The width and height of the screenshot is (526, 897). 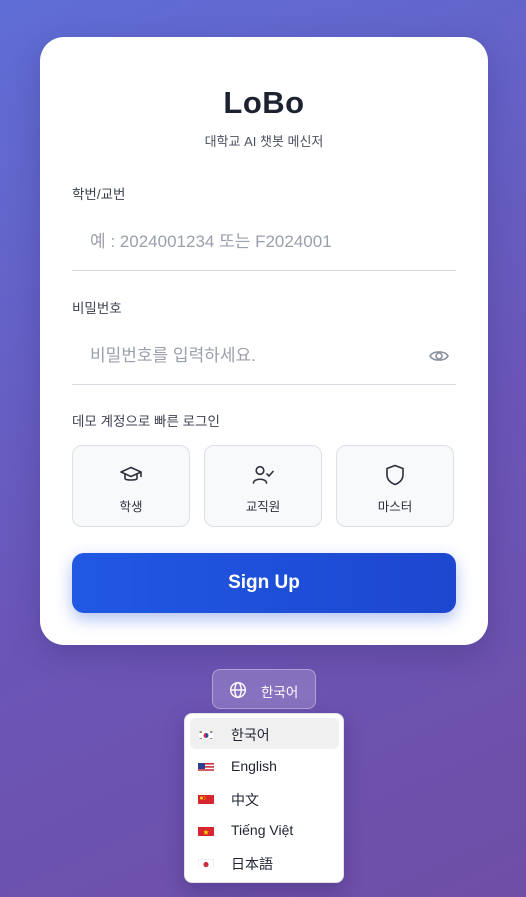 I want to click on vn-flag-icon, so click(x=206, y=830).